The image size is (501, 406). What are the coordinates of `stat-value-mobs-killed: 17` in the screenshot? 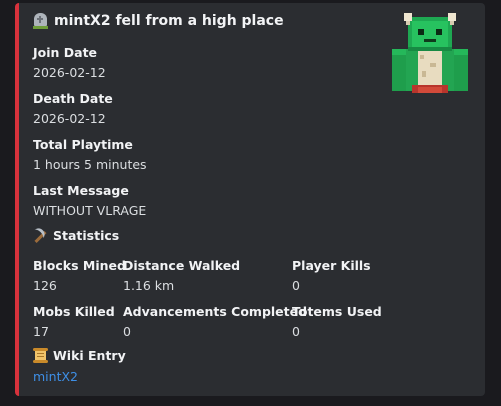 It's located at (41, 331).